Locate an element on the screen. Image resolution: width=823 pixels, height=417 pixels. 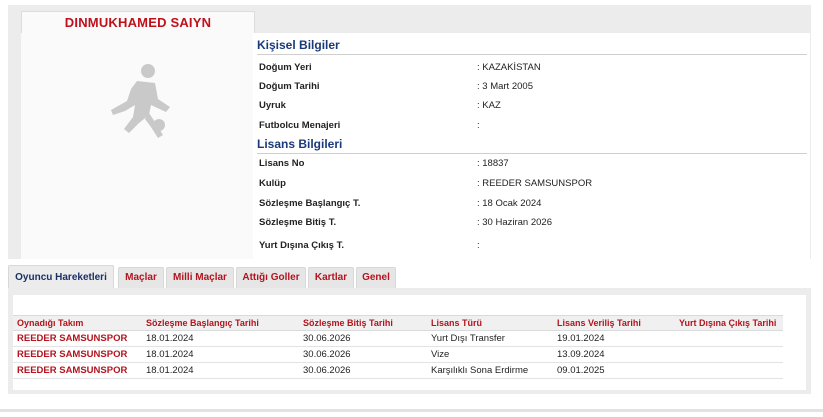
info-label: Lisans No is located at coordinates (282, 163).